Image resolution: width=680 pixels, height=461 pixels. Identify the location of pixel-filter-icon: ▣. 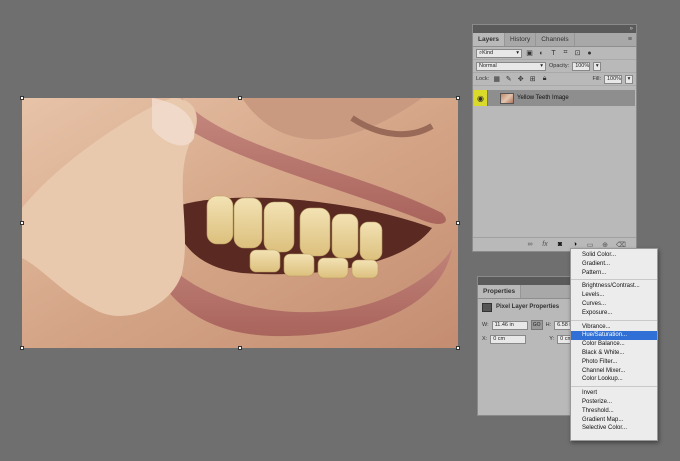
(529, 53).